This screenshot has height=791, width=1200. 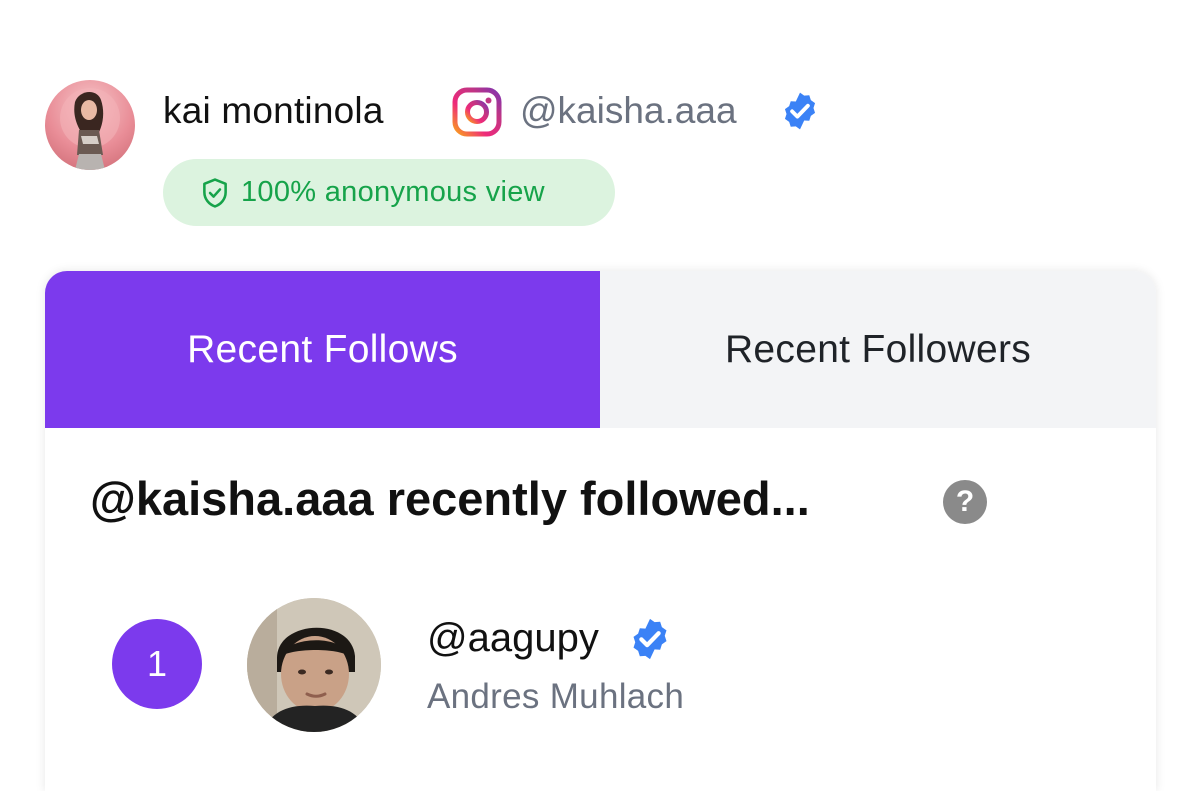 I want to click on rank-badge: 1, so click(x=157, y=664).